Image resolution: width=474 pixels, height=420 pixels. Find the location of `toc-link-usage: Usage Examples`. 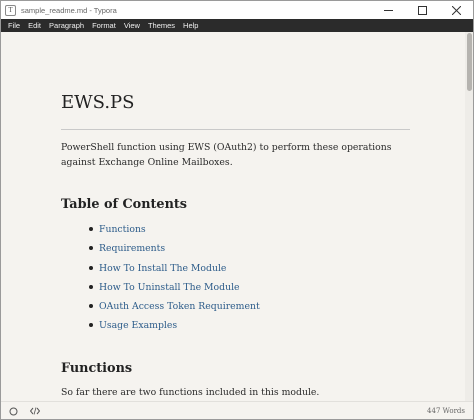

toc-link-usage: Usage Examples is located at coordinates (174, 327).